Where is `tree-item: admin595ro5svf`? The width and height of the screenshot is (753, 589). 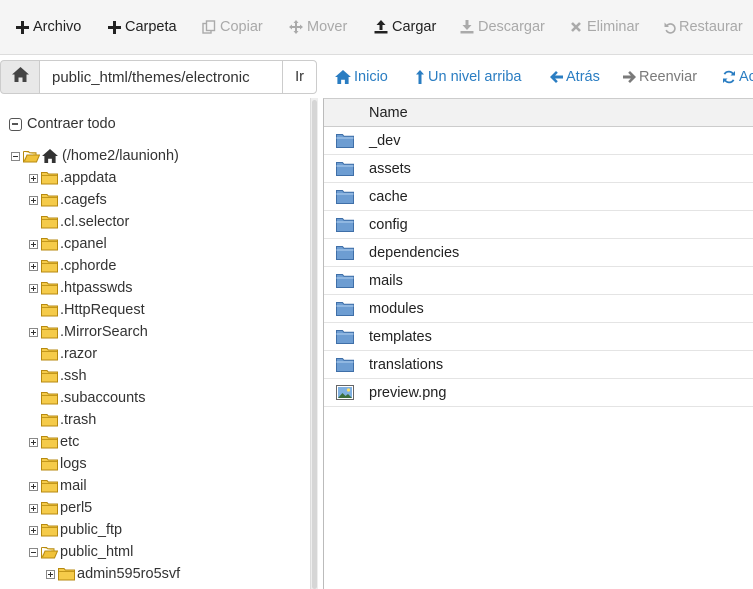
tree-item: admin595ro5svf is located at coordinates (113, 574).